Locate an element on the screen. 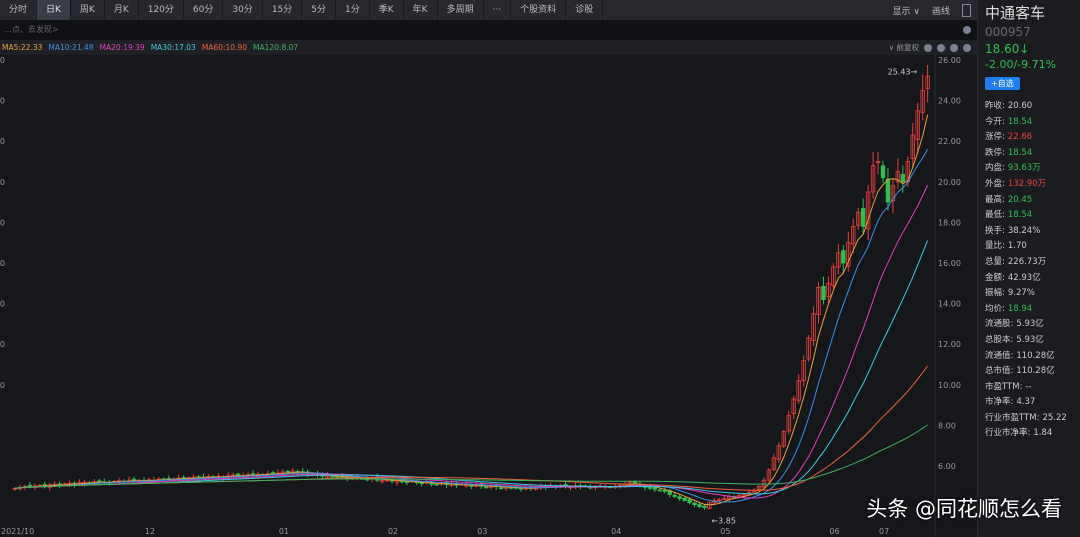  move-icon is located at coordinates (954, 47).